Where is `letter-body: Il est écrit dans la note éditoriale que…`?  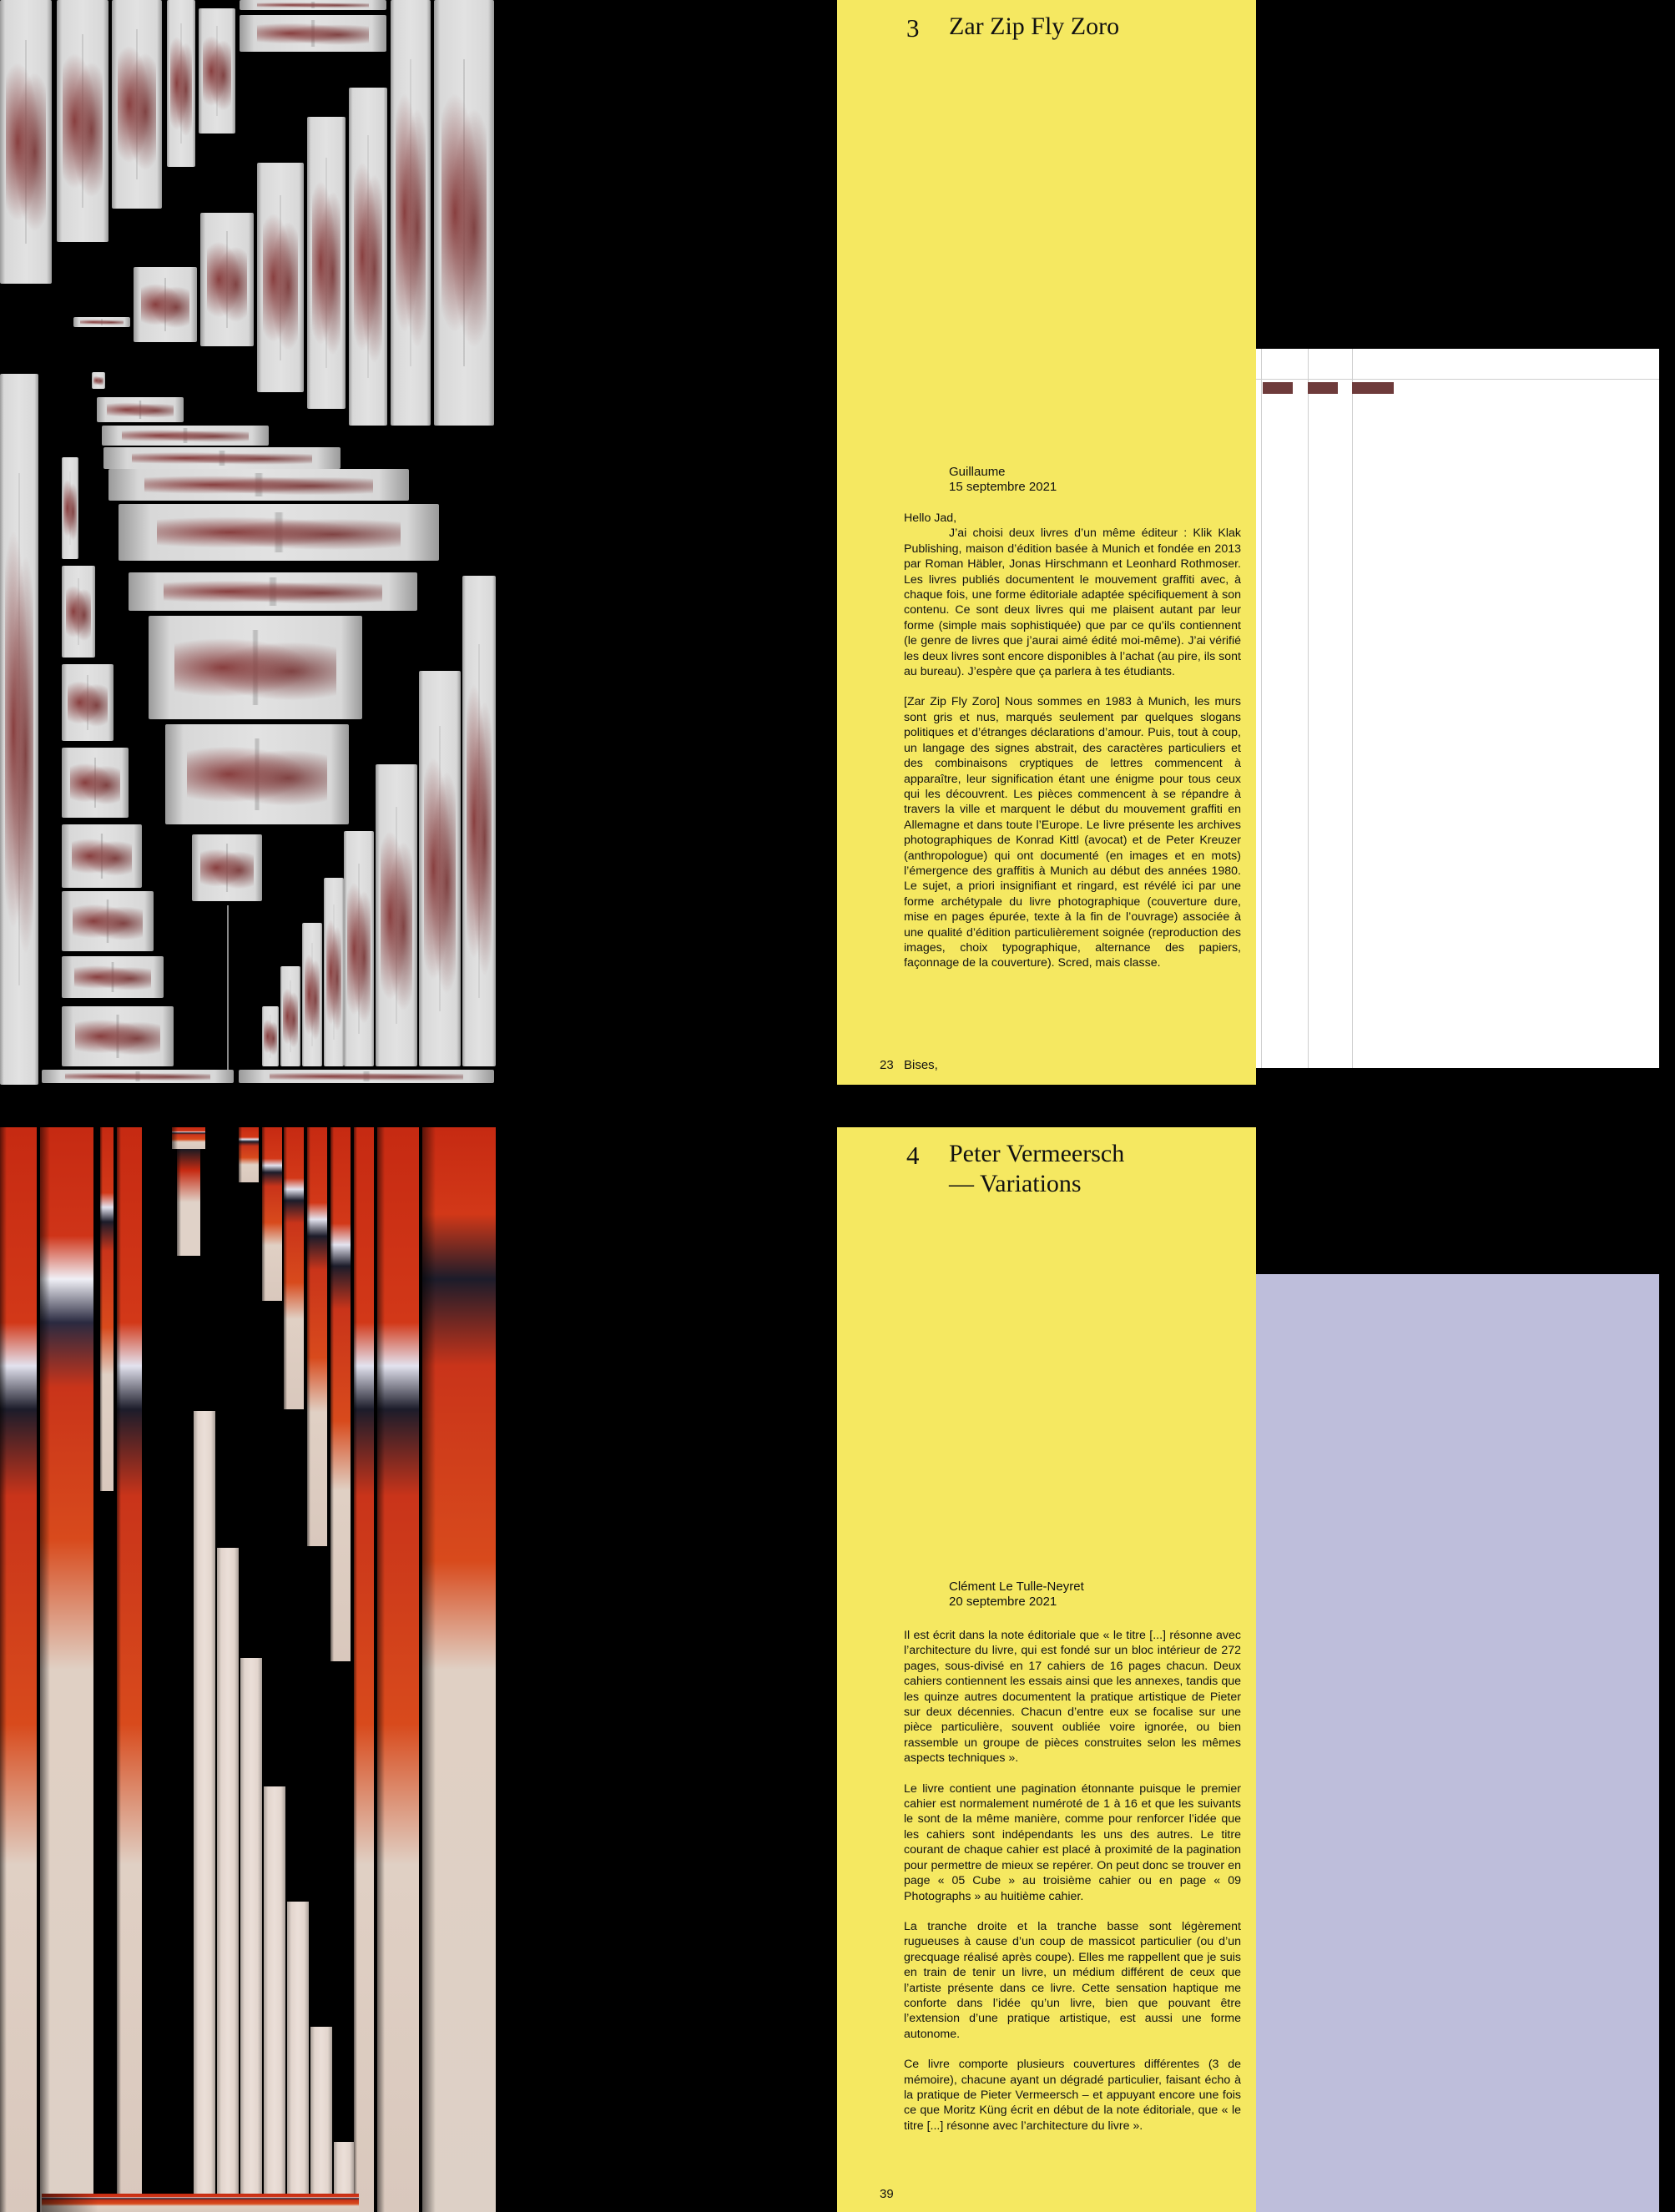
letter-body: Il est écrit dans la note éditoriale que… is located at coordinates (1072, 1881).